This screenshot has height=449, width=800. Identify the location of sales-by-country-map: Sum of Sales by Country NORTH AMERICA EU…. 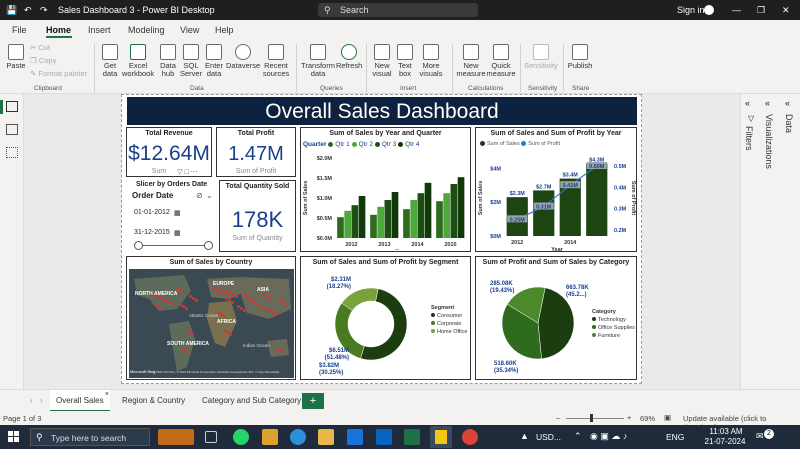
(211, 318).